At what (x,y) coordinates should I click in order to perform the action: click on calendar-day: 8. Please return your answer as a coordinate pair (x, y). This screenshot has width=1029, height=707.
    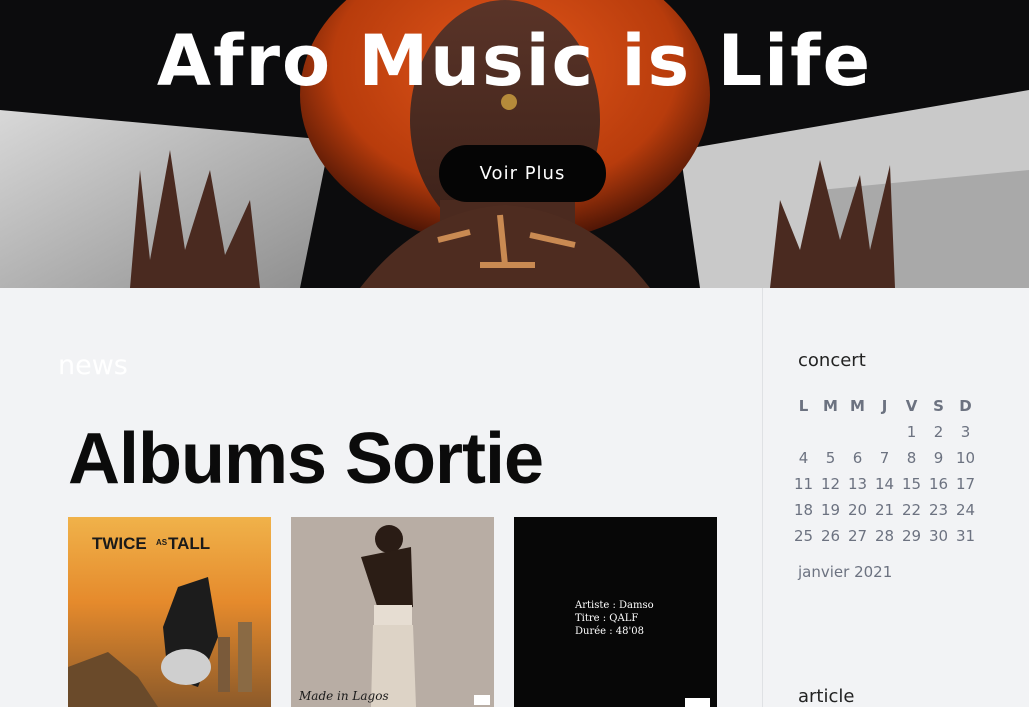
    Looking at the image, I should click on (911, 458).